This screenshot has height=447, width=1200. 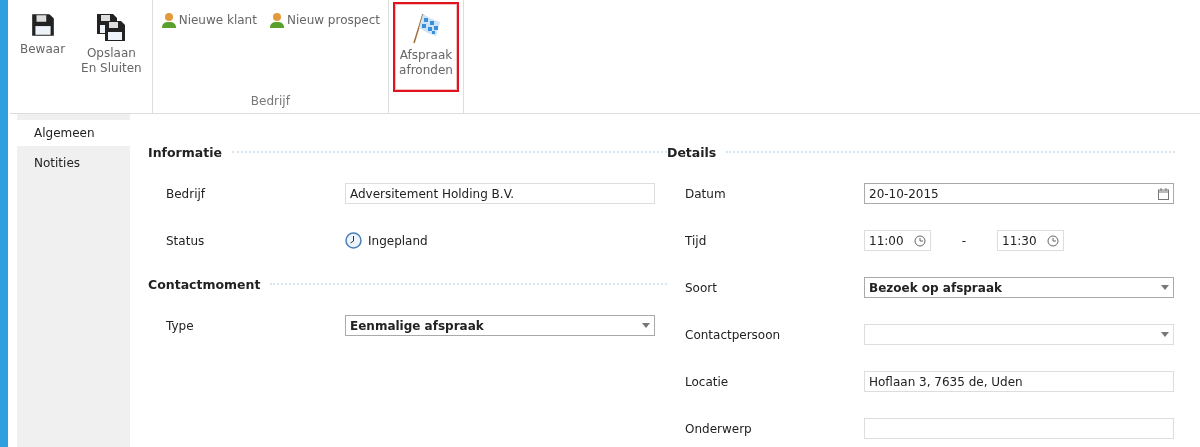 What do you see at coordinates (706, 193) in the screenshot?
I see `field-label: Datum` at bounding box center [706, 193].